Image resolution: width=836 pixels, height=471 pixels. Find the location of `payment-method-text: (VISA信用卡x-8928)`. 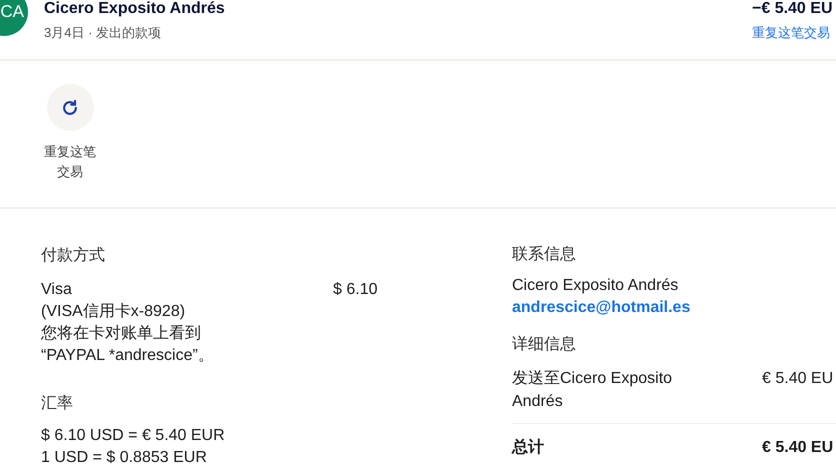

payment-method-text: (VISA信用卡x-8928) is located at coordinates (113, 312).